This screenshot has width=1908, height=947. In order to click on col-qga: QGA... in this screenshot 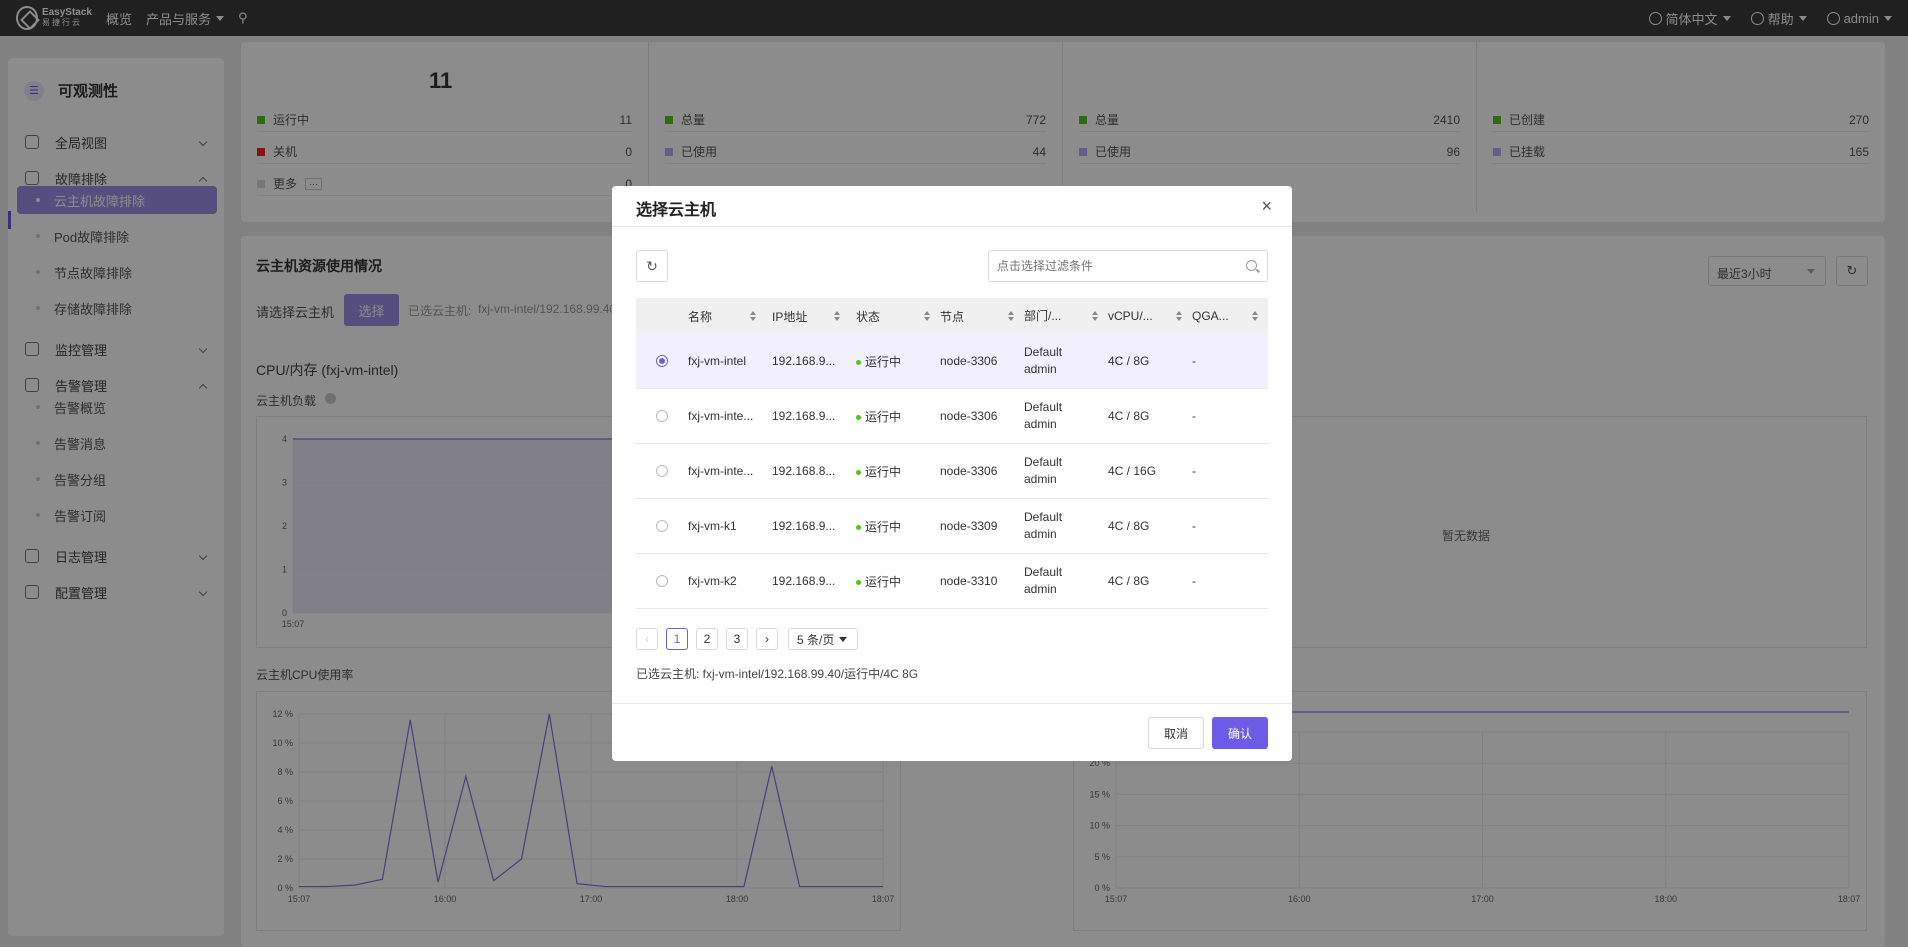, I will do `click(1230, 316)`.